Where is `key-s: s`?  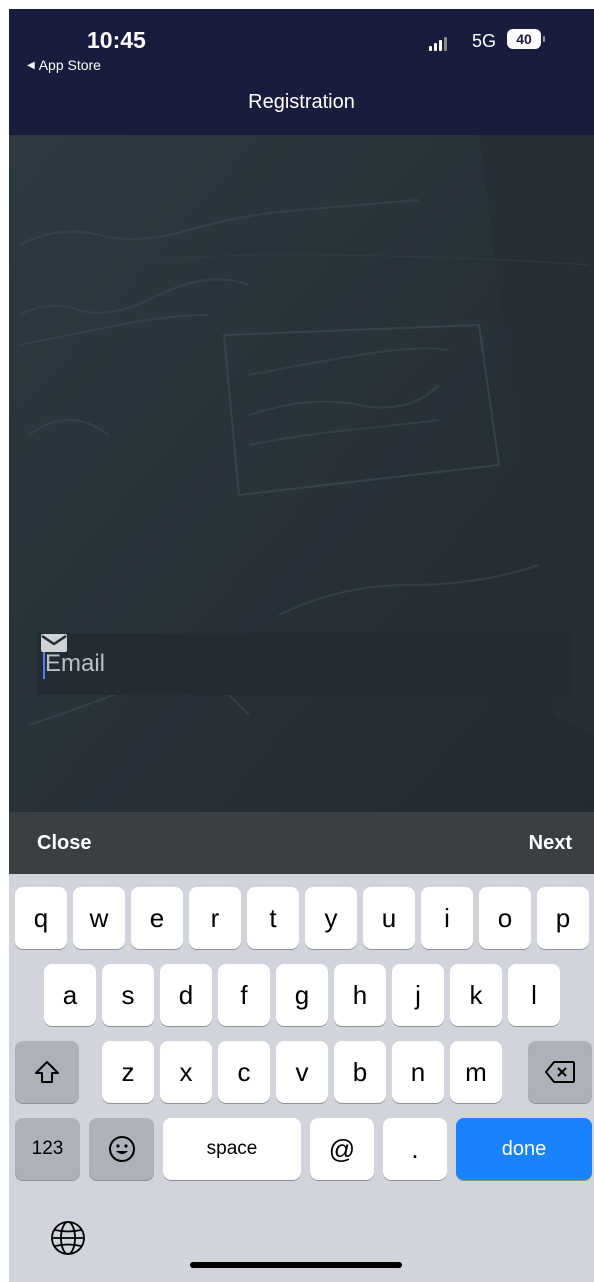 key-s: s is located at coordinates (128, 995).